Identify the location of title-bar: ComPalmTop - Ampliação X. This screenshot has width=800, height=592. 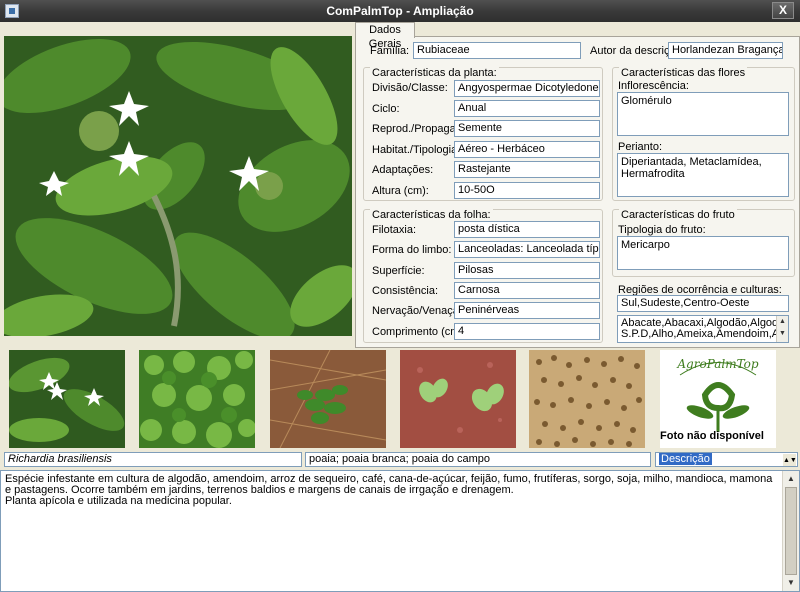
(400, 11).